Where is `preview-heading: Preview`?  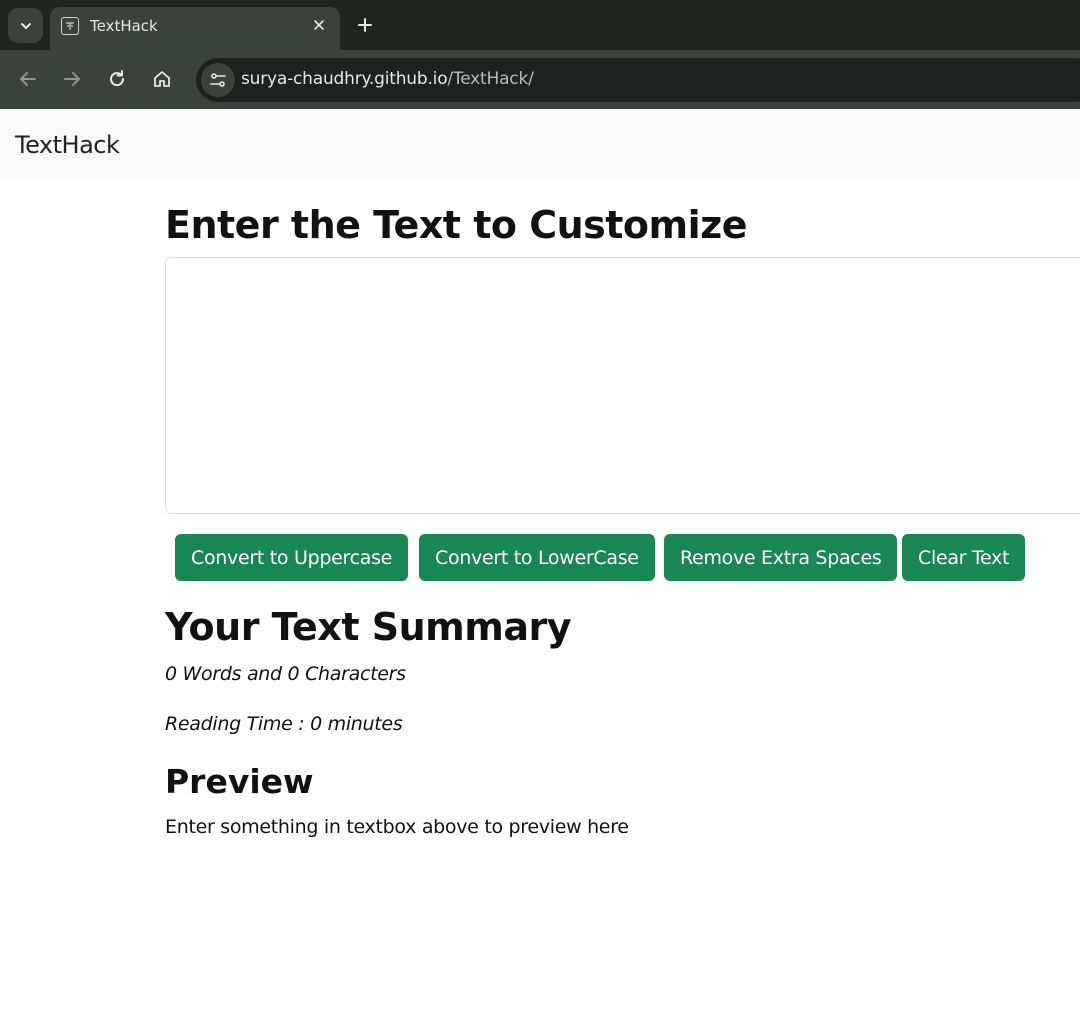
preview-heading: Preview is located at coordinates (239, 781).